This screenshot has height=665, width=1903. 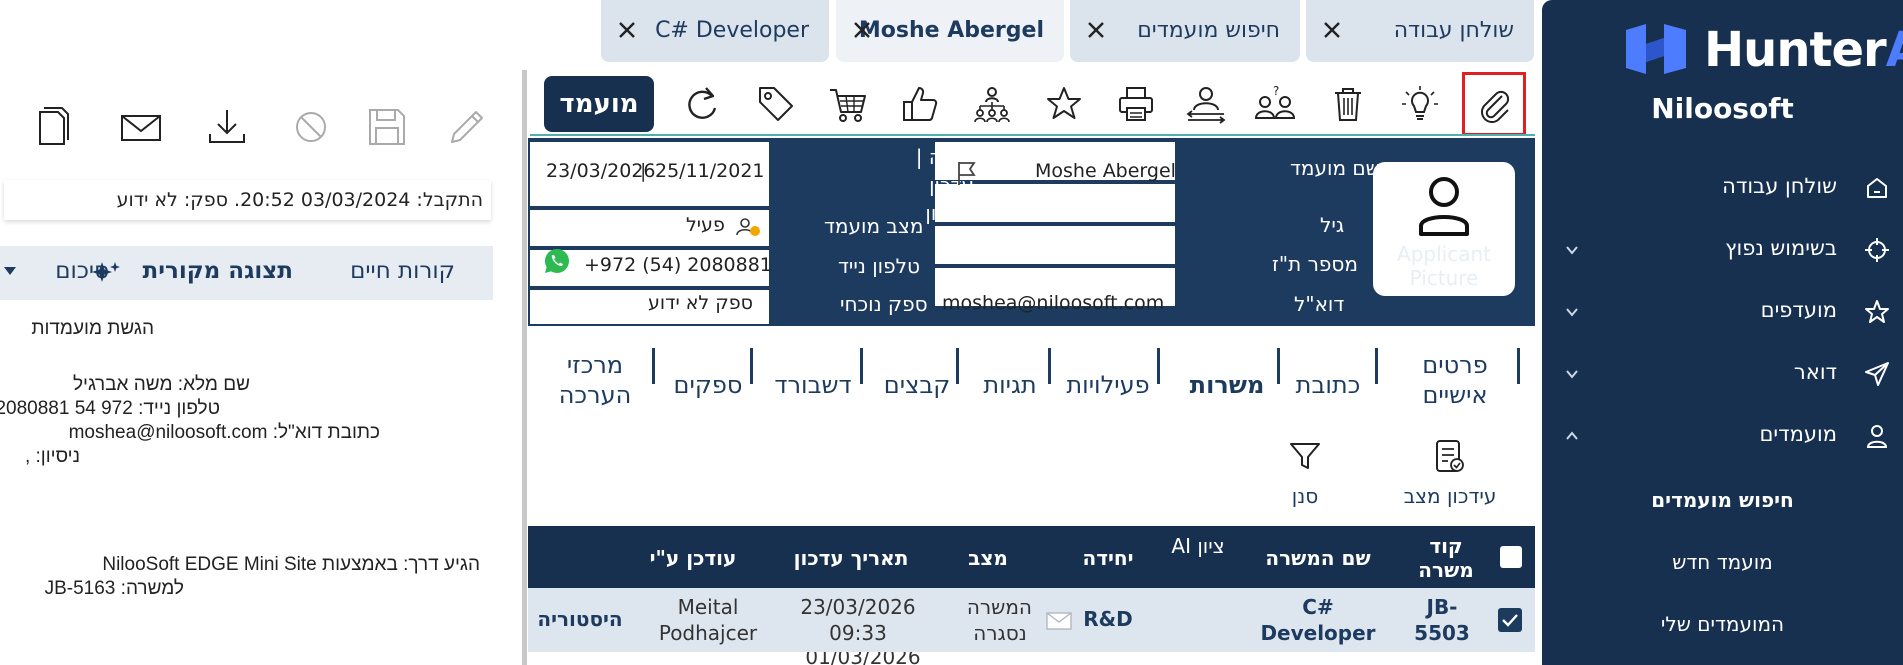 What do you see at coordinates (1348, 104) in the screenshot?
I see `trash-icon` at bounding box center [1348, 104].